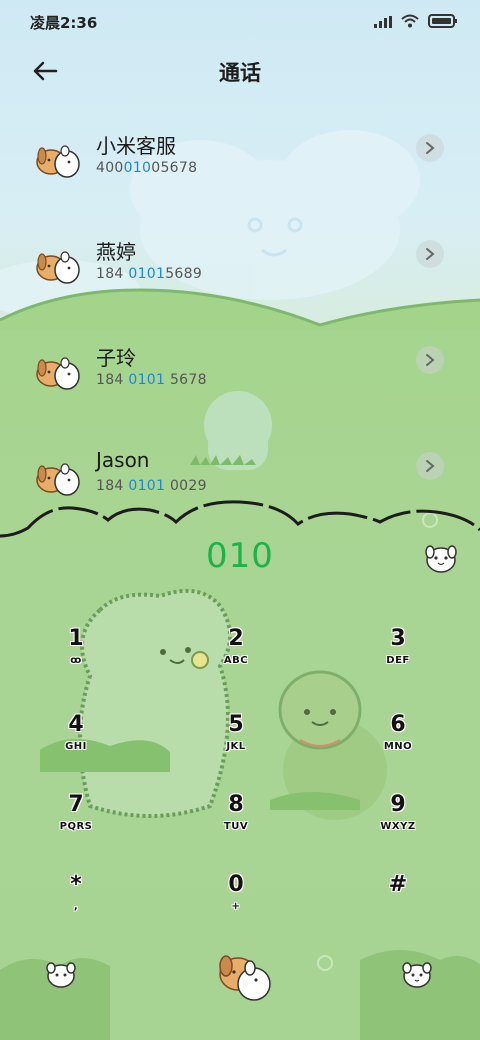  I want to click on number-suffix: 05678, so click(174, 168).